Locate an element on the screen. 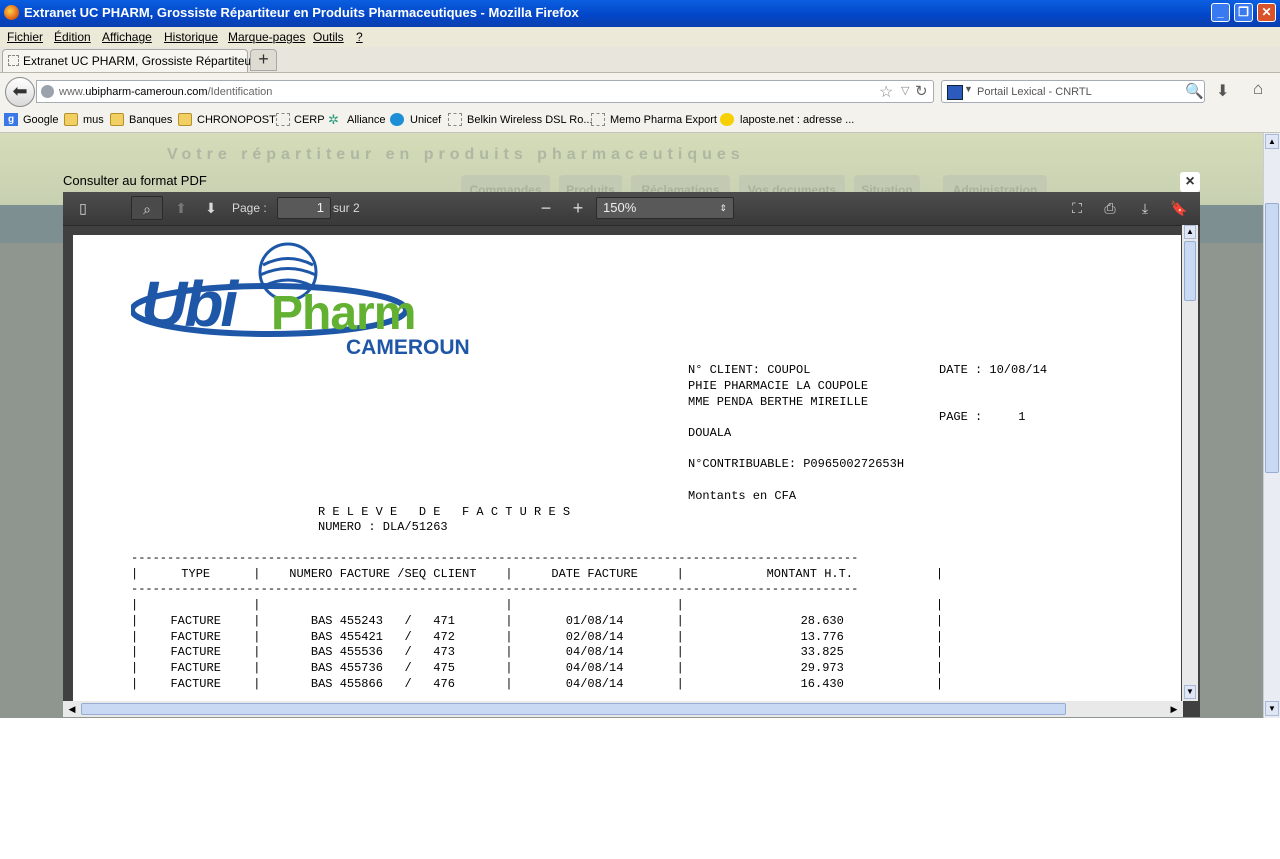 The image size is (1280, 859). pdf-horizontal-scrollbar: ◀ ▶ is located at coordinates (623, 709).